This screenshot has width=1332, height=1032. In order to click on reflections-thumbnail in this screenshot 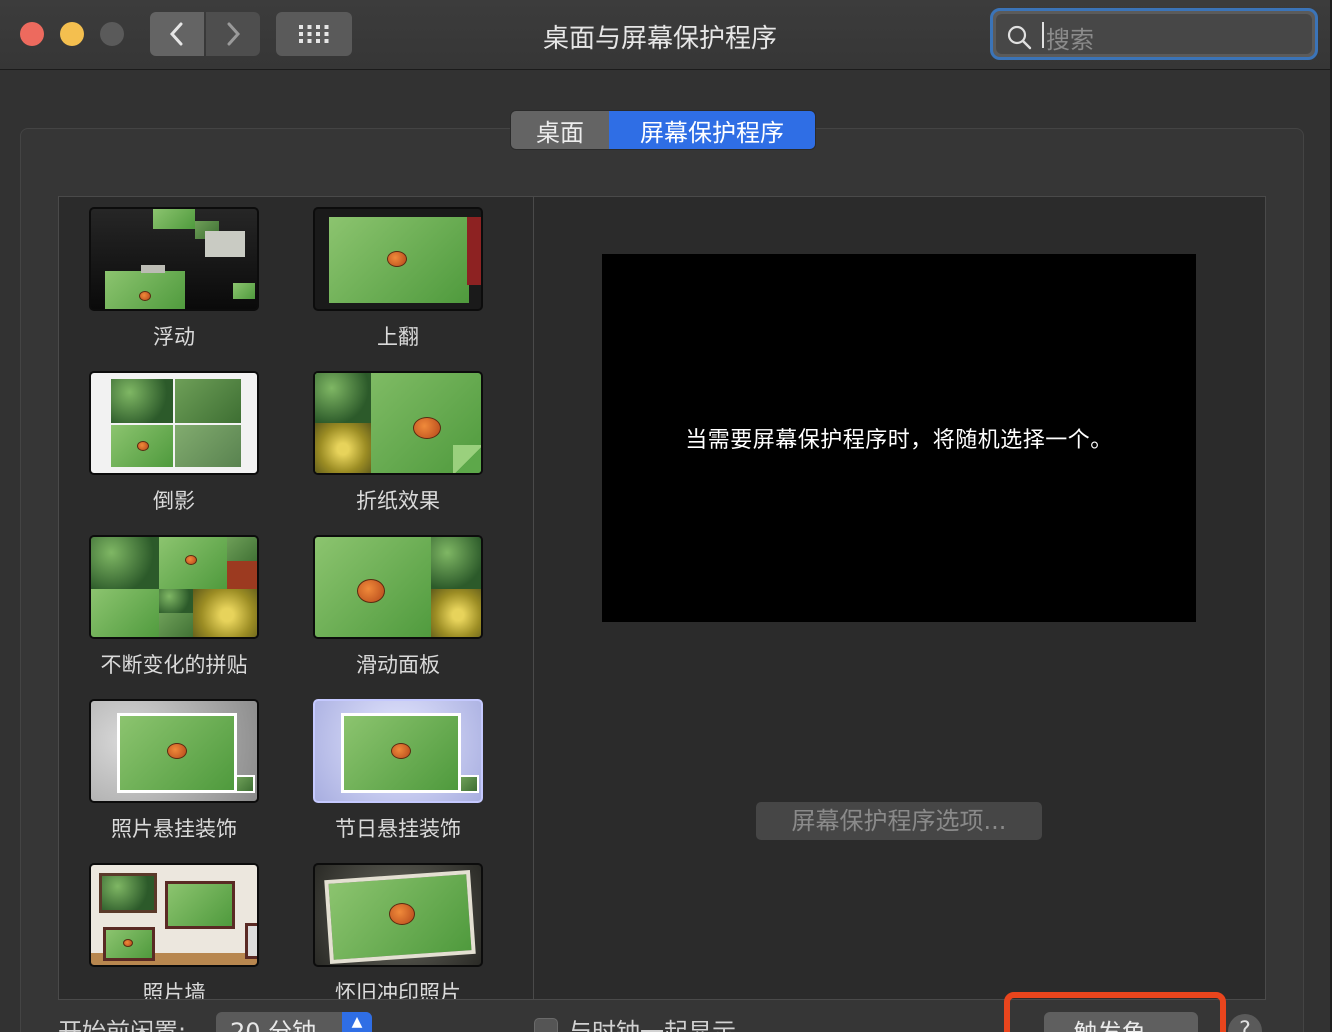, I will do `click(174, 423)`.